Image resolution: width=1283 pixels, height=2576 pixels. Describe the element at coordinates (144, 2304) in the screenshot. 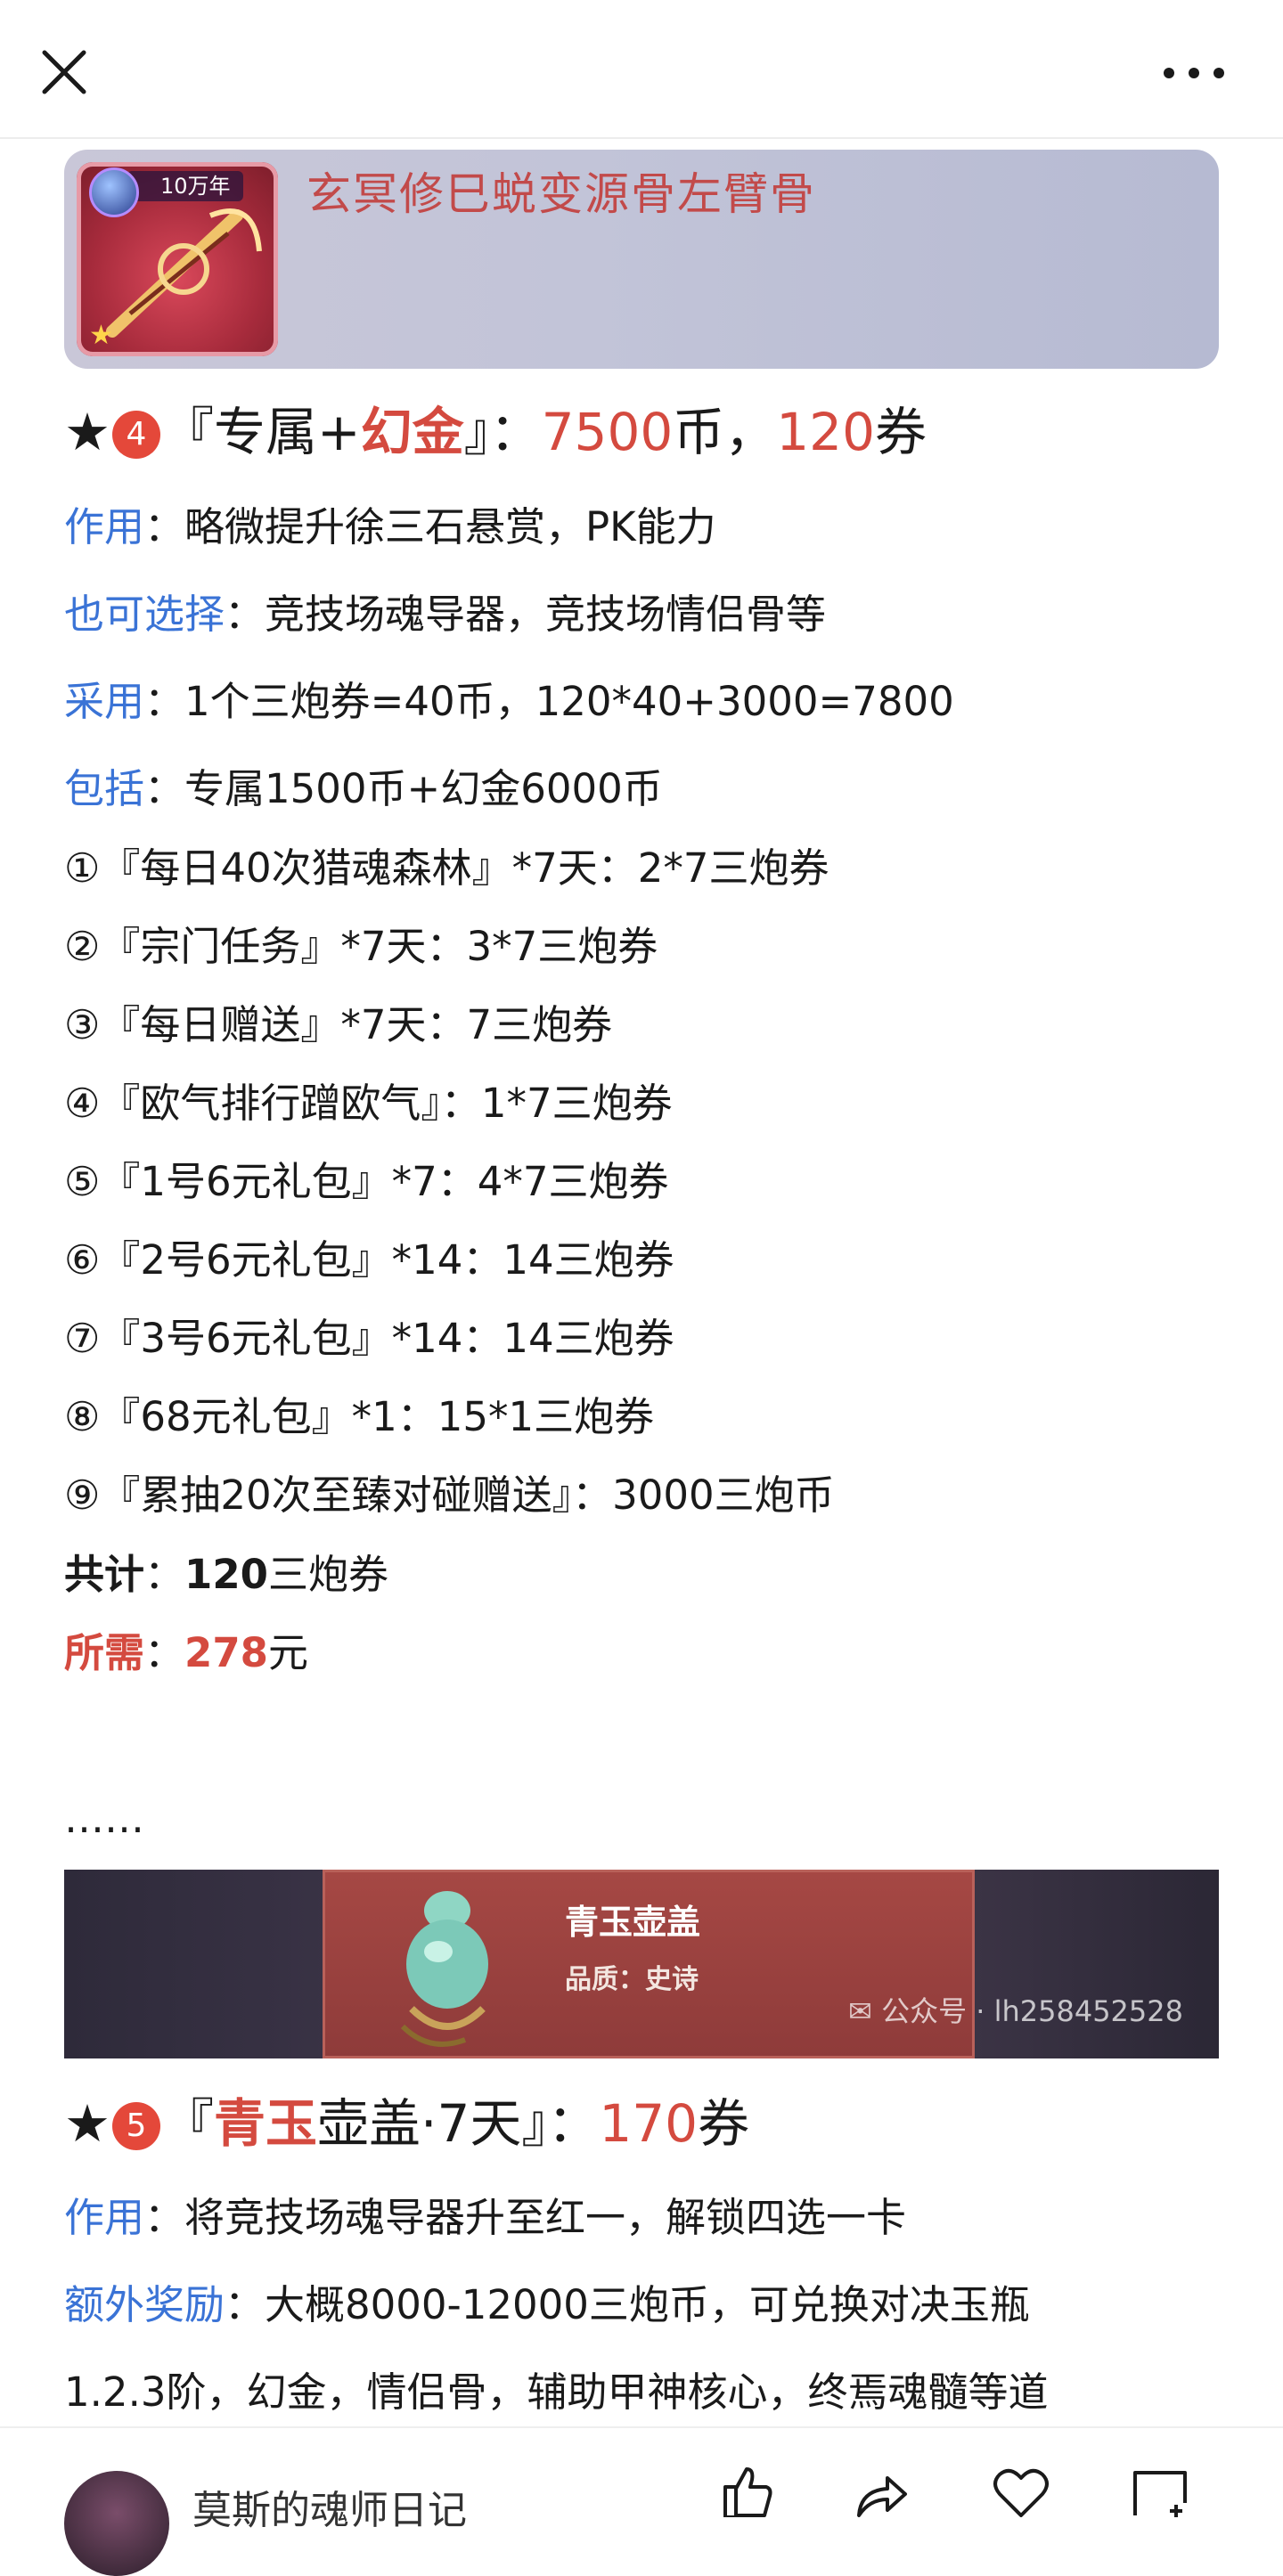

I see `extra-reward-label: 额外奖励` at that location.